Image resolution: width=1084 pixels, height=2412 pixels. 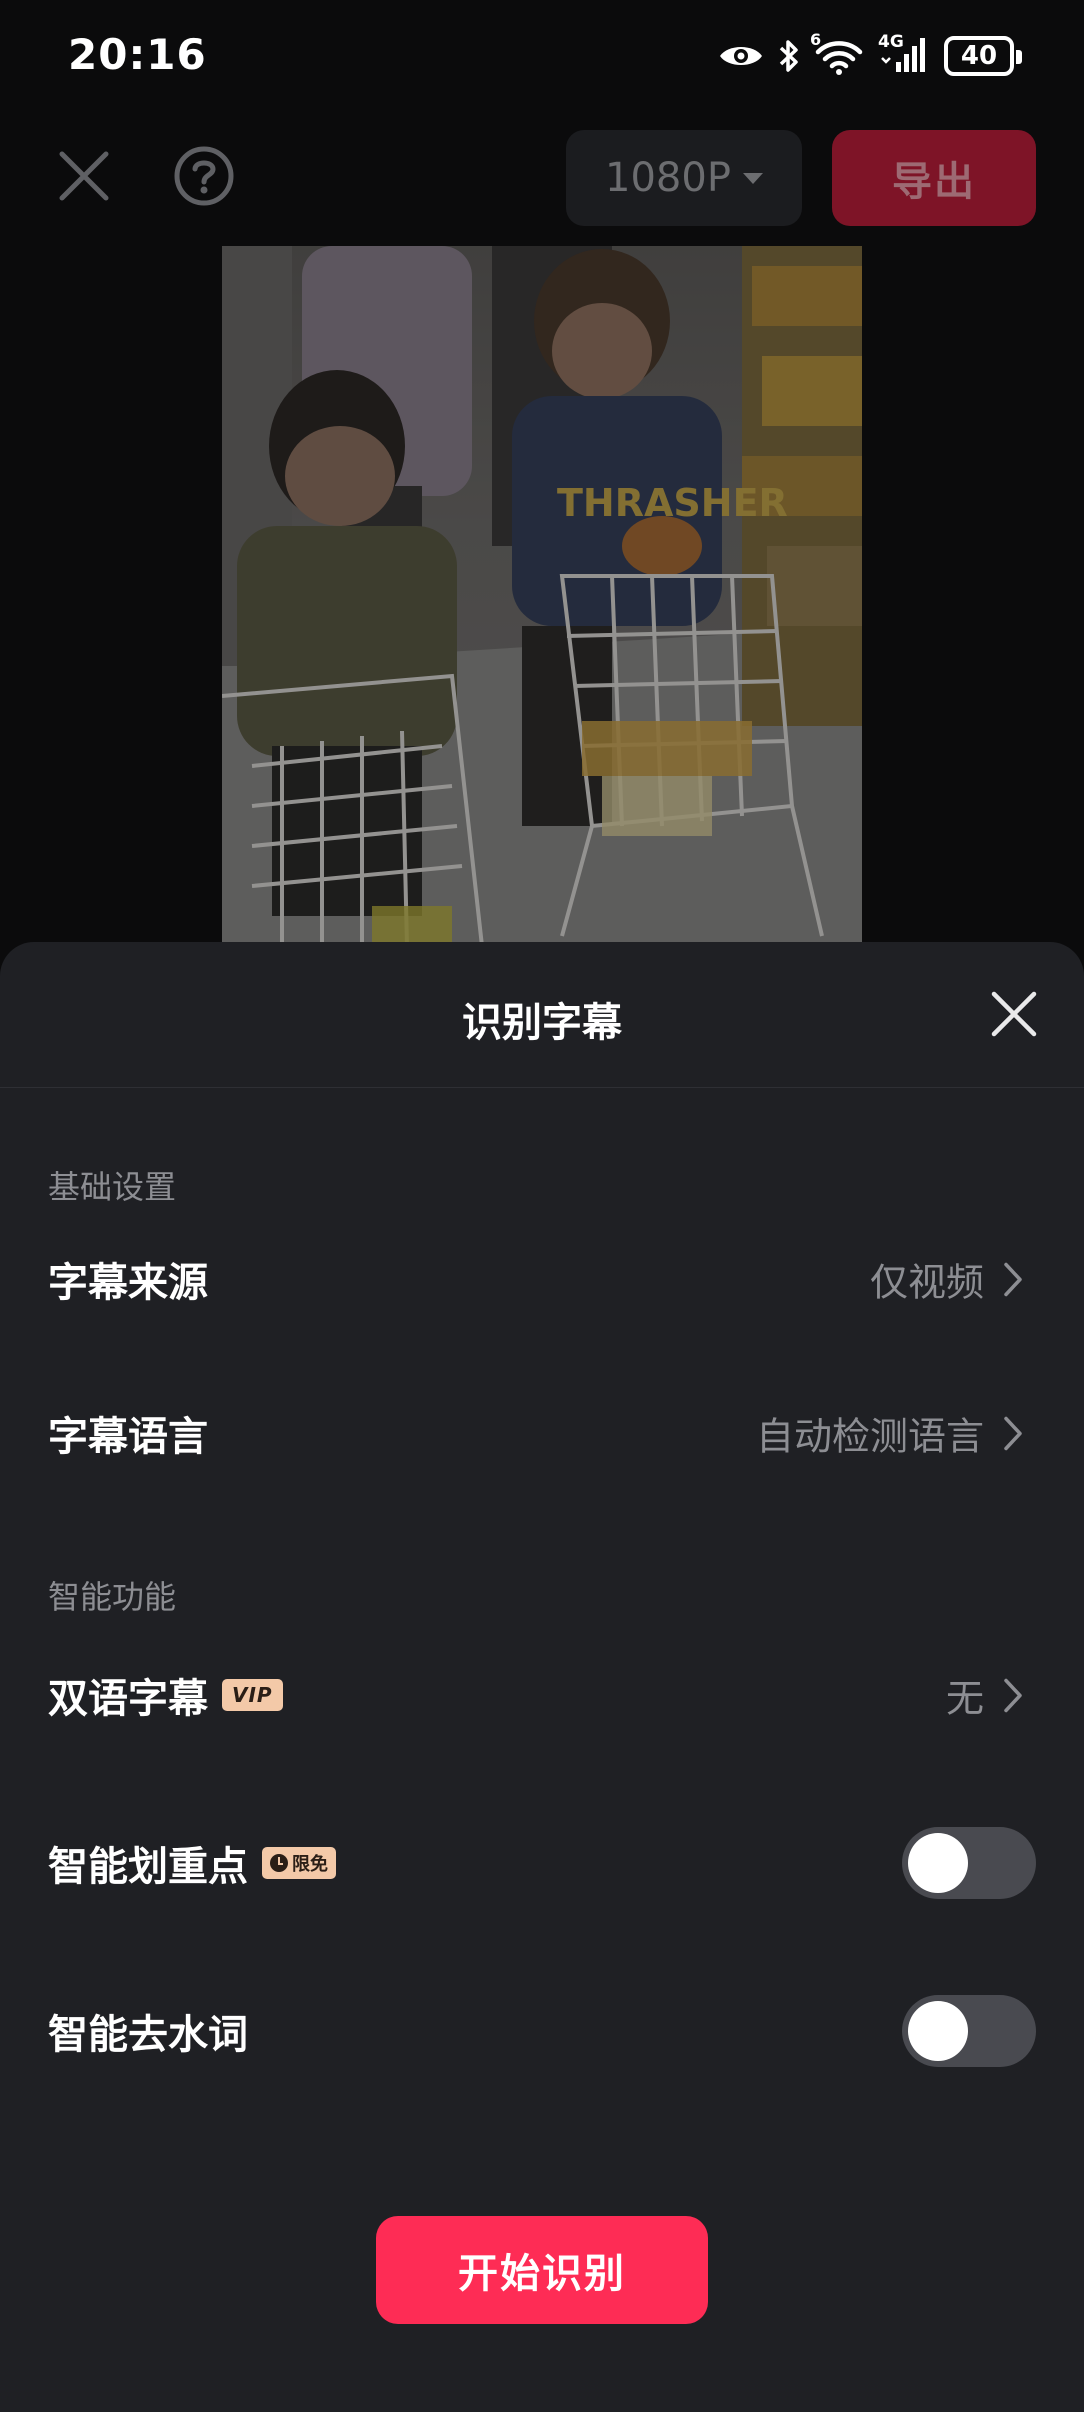 What do you see at coordinates (668, 178) in the screenshot?
I see `resolution-label: 1080P` at bounding box center [668, 178].